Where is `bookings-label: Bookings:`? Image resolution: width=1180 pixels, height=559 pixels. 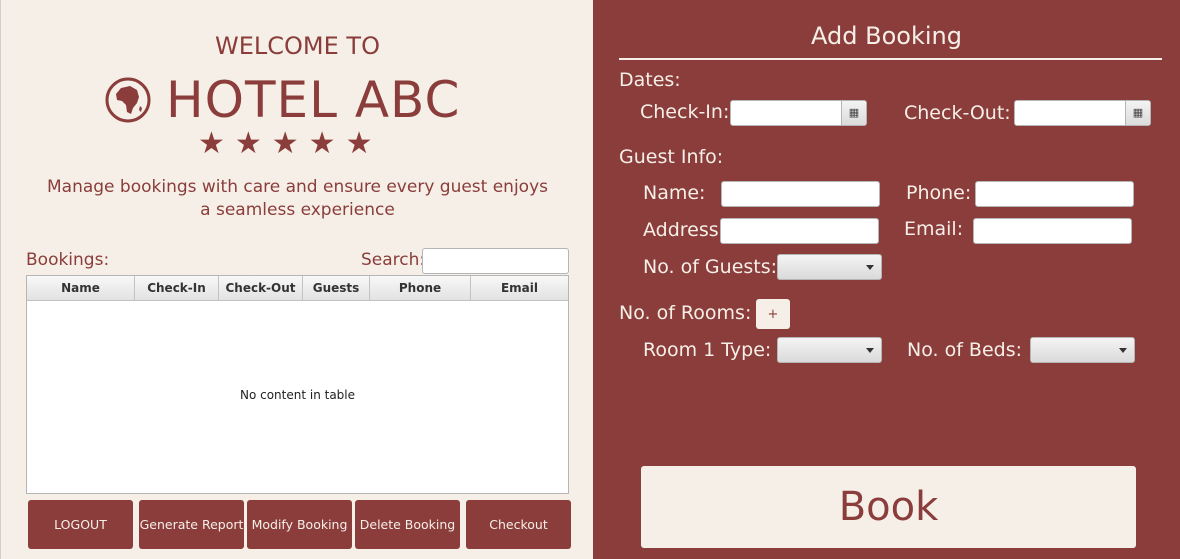
bookings-label: Bookings: is located at coordinates (68, 260).